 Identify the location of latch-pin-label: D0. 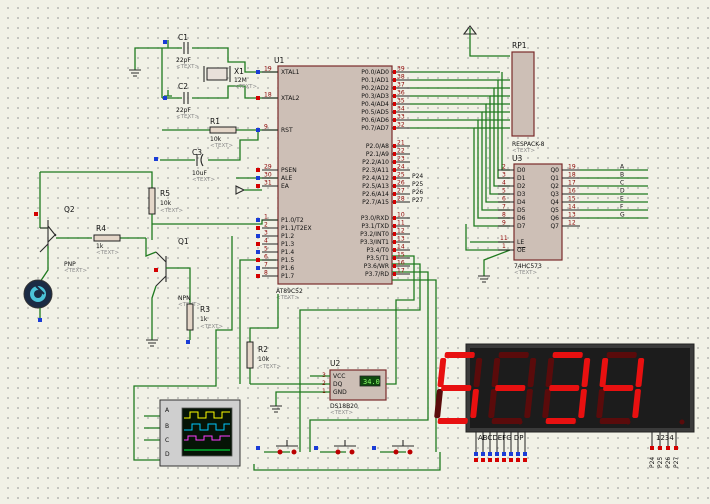
(521, 170).